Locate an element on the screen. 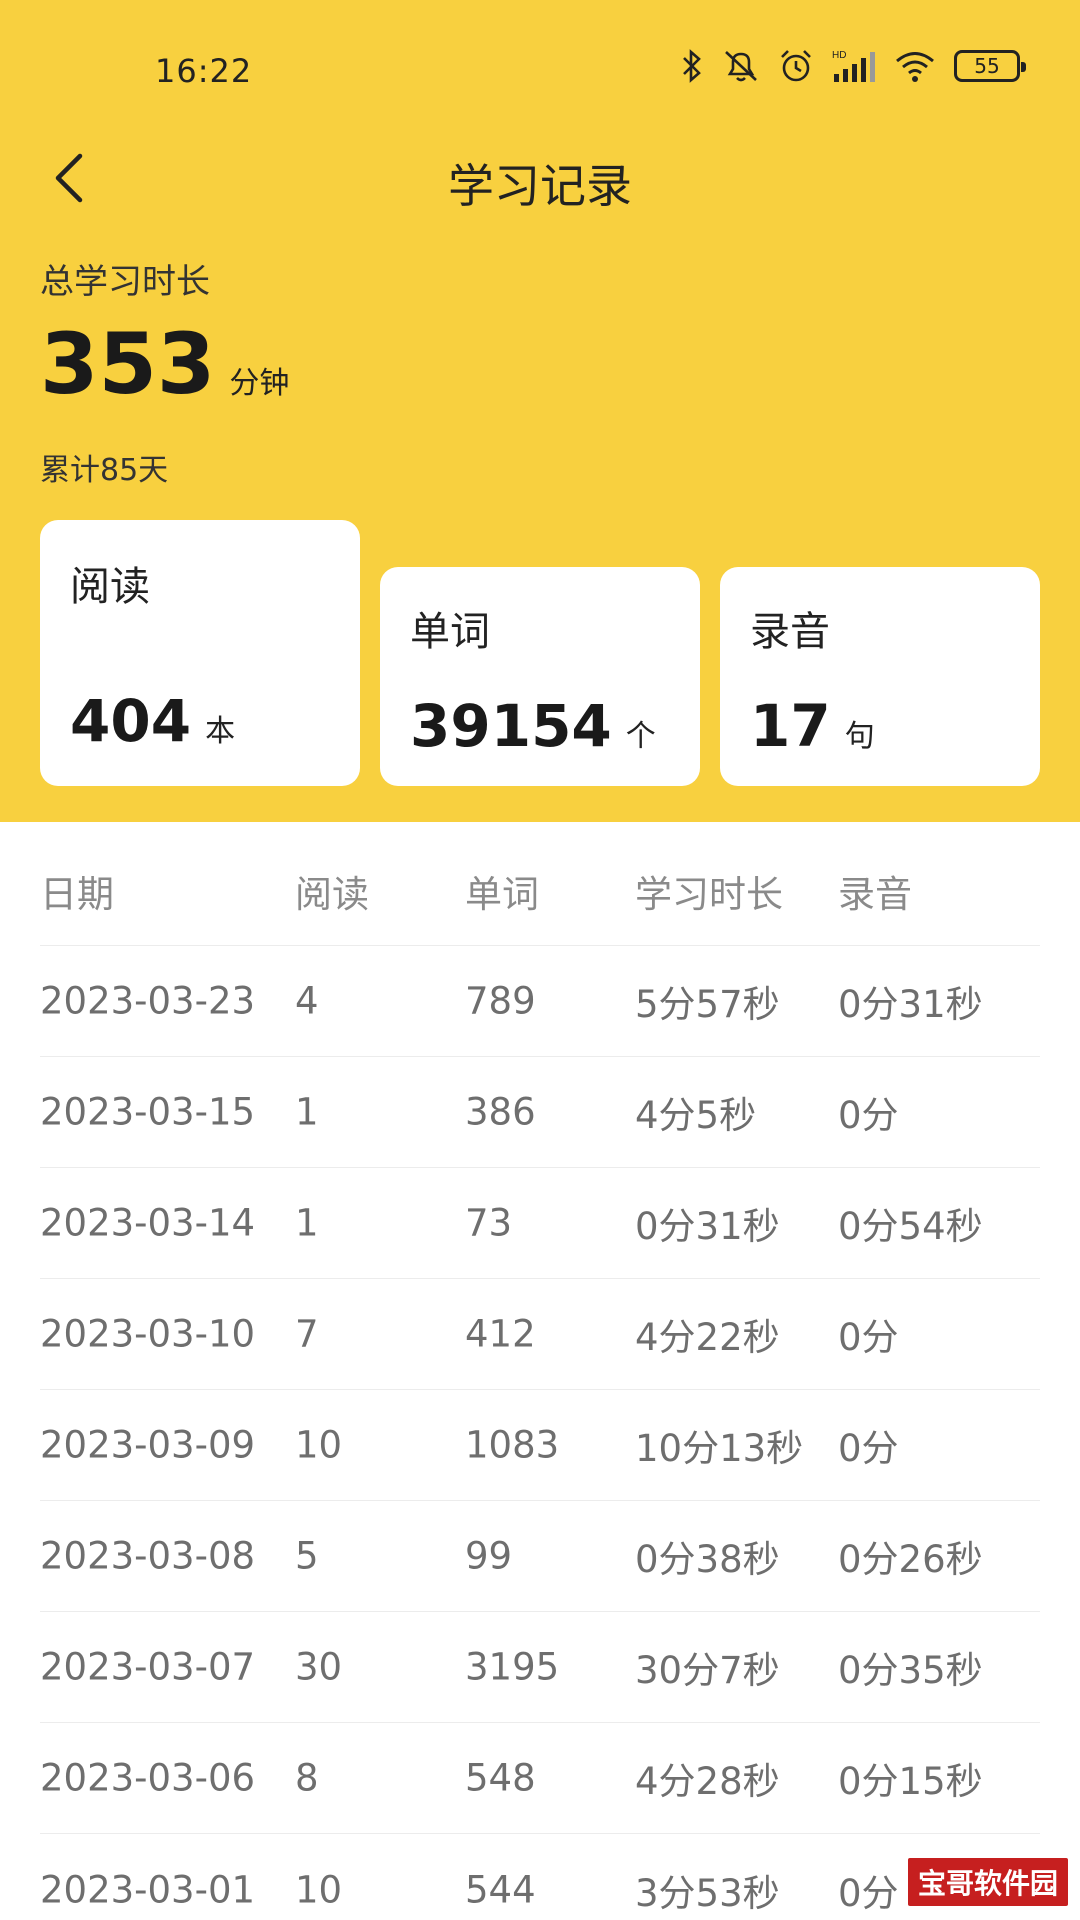 The height and width of the screenshot is (1920, 1080). cell-date: 2023-03-15 is located at coordinates (148, 1112).